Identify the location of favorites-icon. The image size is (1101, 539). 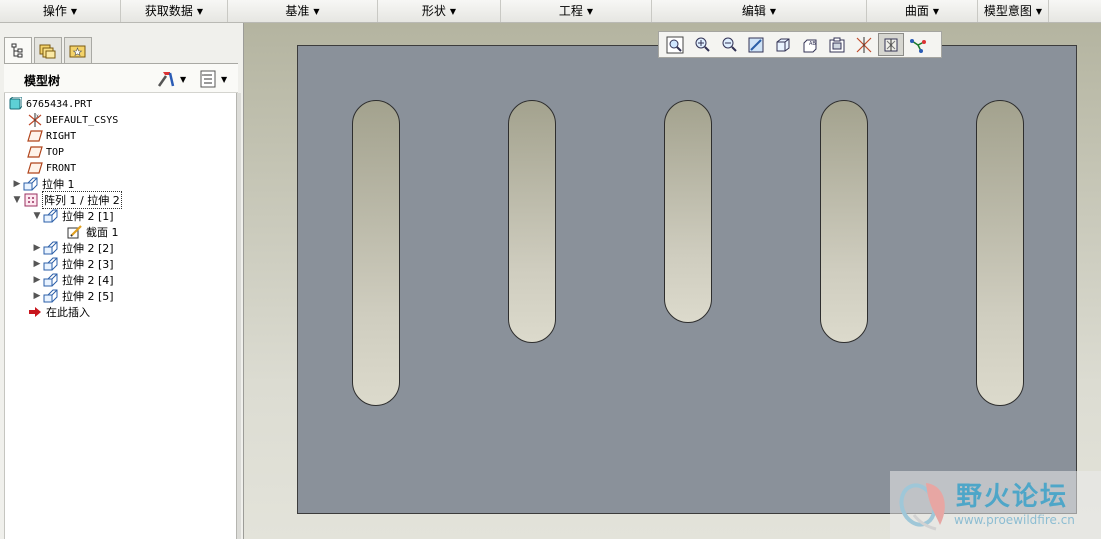
(77, 51).